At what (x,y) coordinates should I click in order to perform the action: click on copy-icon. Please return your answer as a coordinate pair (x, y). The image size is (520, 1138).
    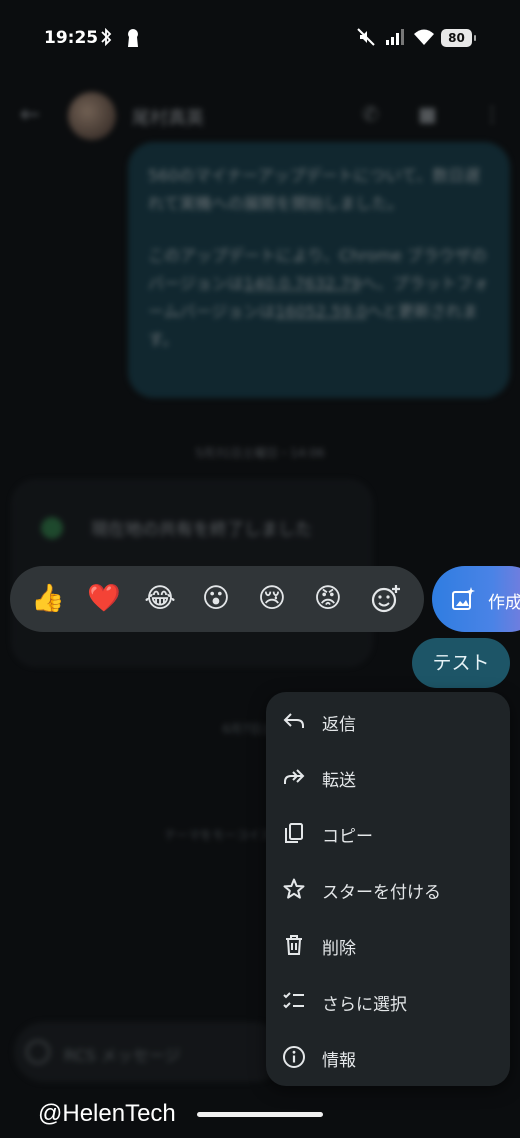
    Looking at the image, I should click on (294, 833).